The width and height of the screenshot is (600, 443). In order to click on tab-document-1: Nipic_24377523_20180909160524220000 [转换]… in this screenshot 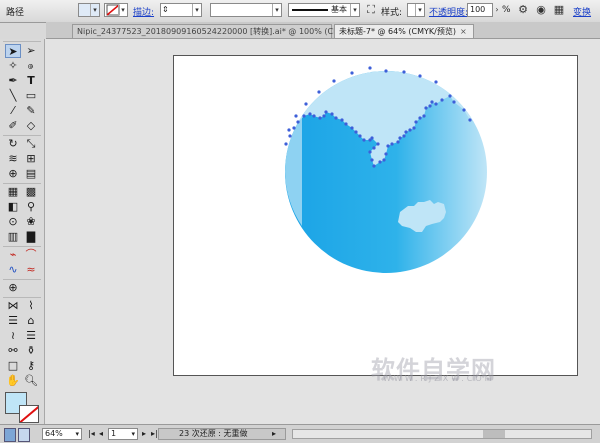, I will do `click(227, 31)`.